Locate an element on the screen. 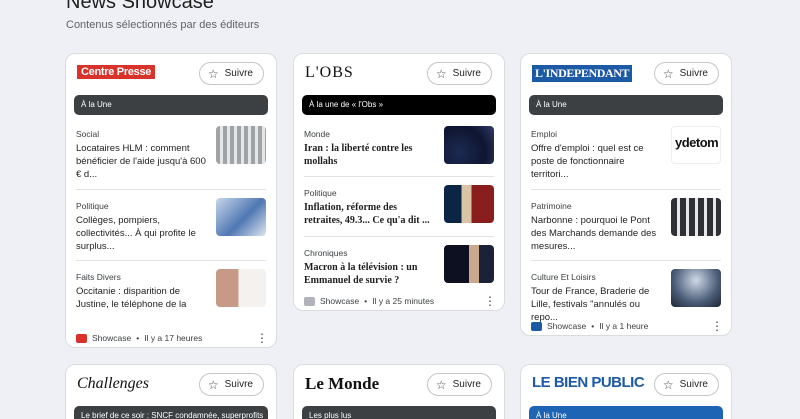 The height and width of the screenshot is (419, 800). story-thumbnail: ydetom is located at coordinates (696, 145).